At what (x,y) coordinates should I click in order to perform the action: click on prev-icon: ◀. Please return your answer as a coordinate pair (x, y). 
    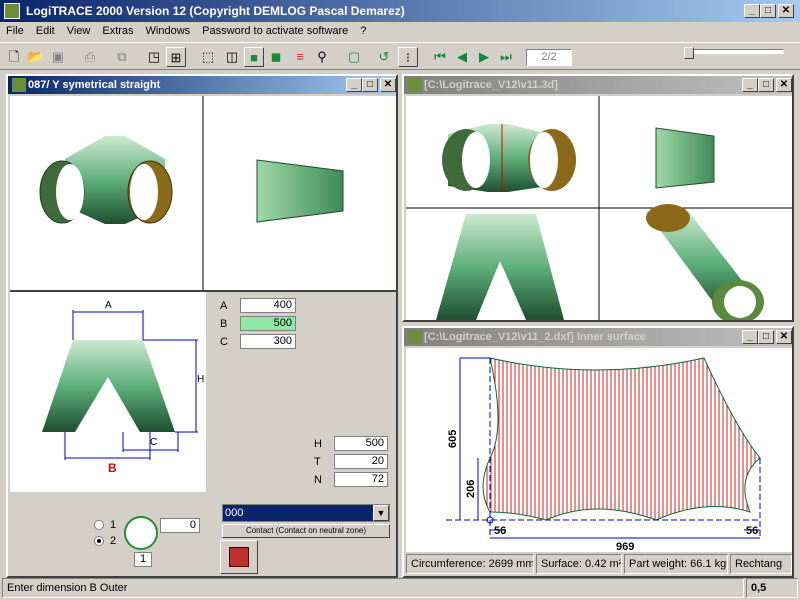
    Looking at the image, I should click on (462, 57).